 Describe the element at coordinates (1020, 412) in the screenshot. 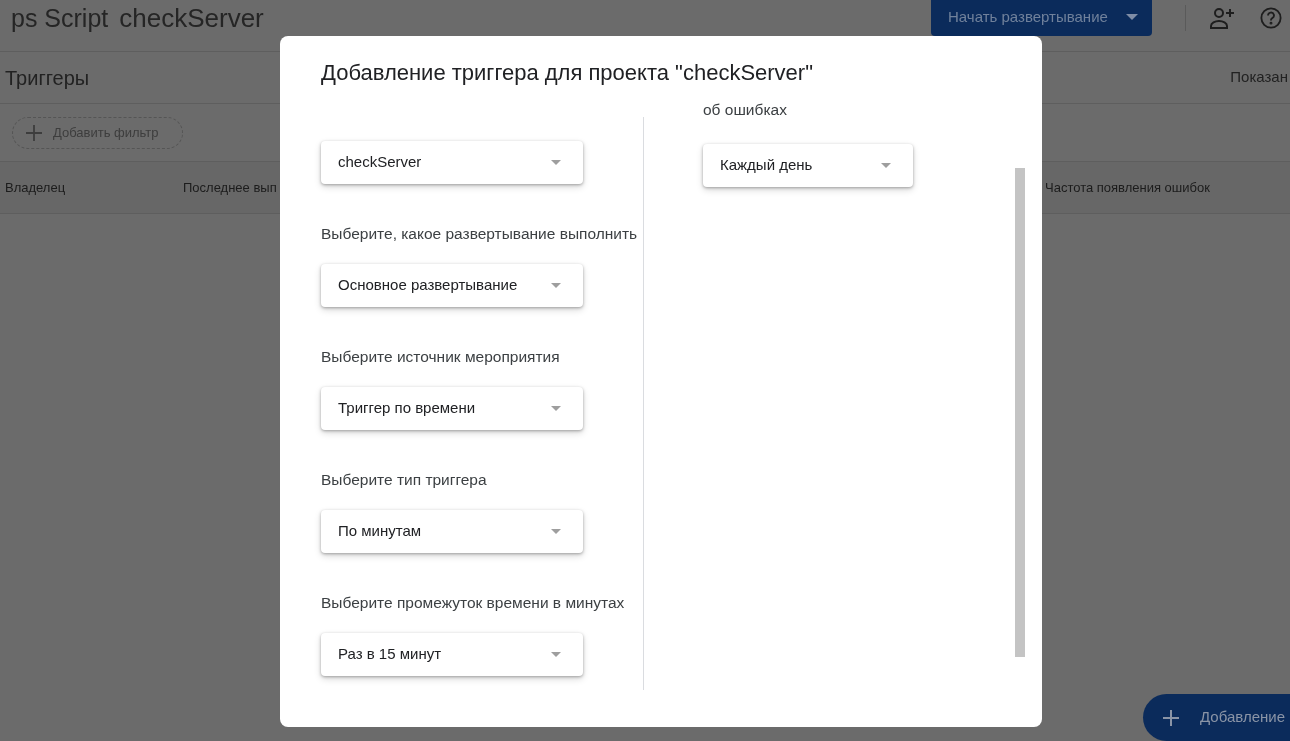

I see `scrollbar-thumb` at that location.